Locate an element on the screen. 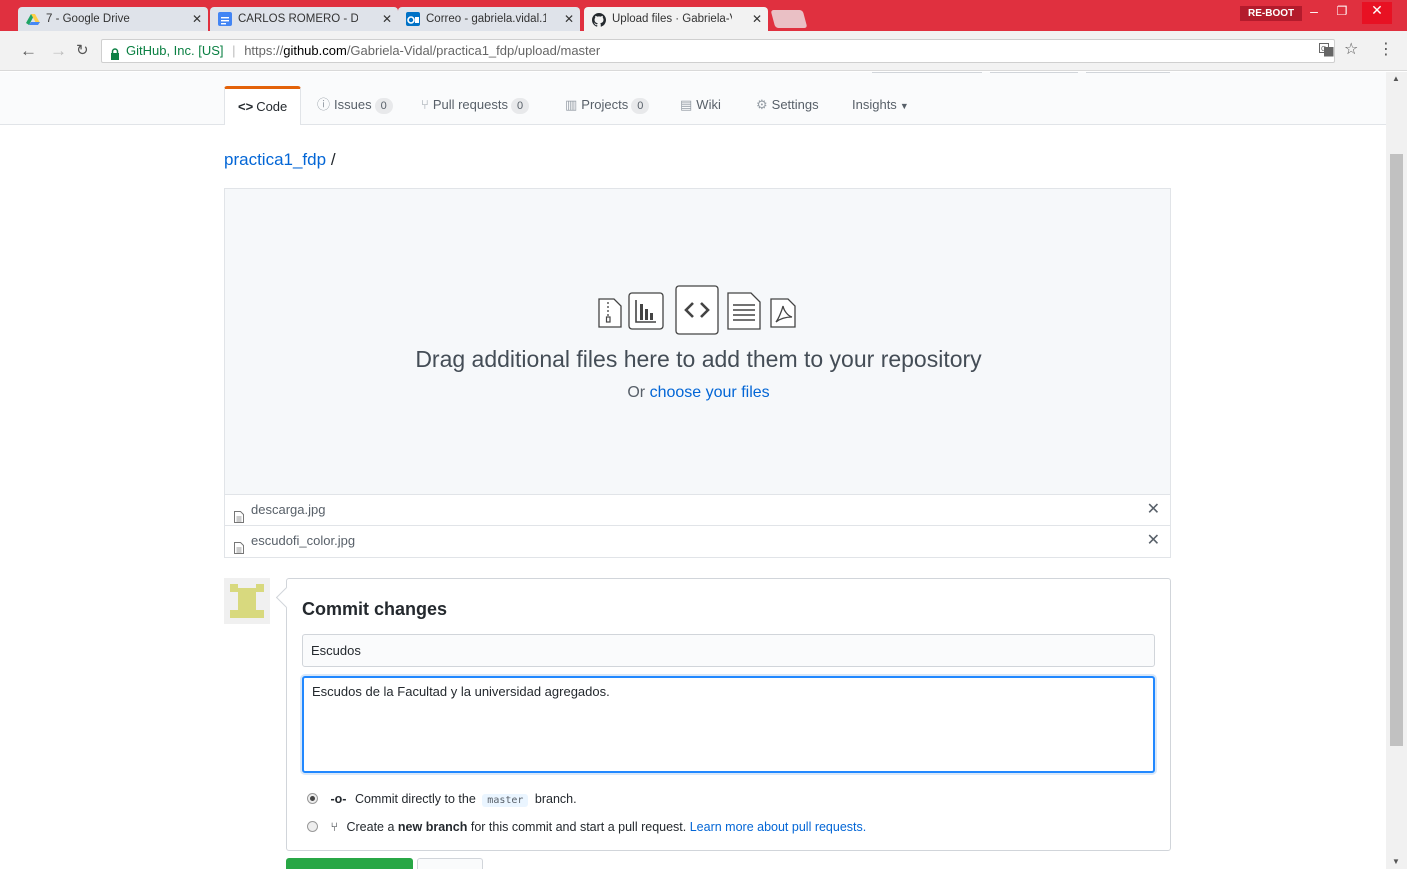  code-icon: <> is located at coordinates (246, 106).